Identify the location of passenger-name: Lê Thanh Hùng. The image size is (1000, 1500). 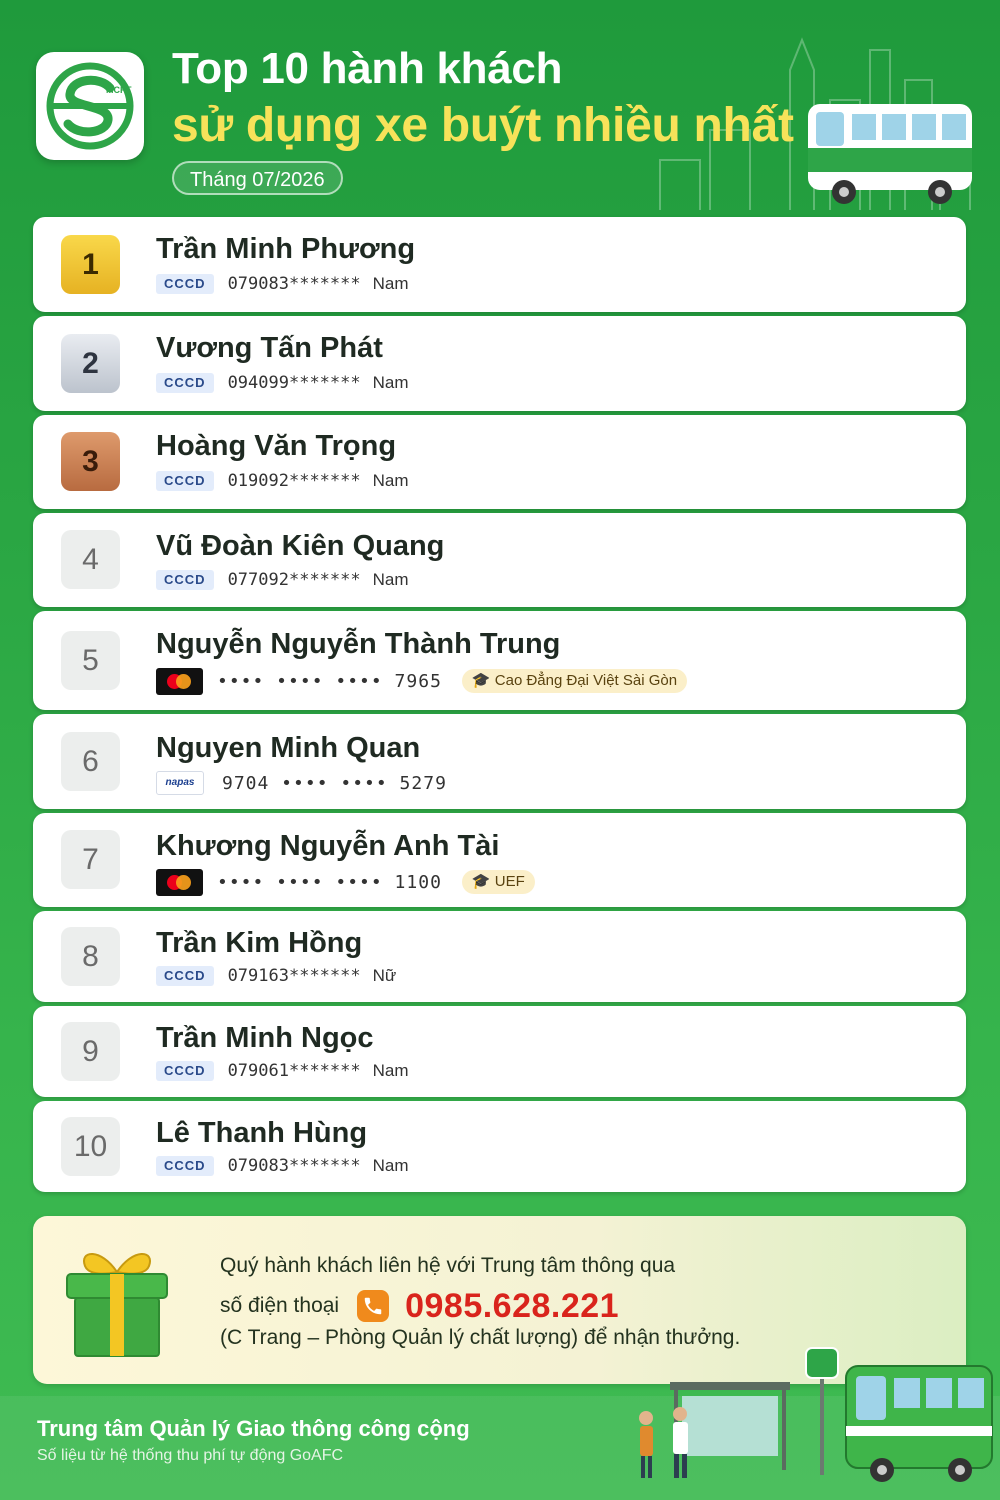
(262, 1133).